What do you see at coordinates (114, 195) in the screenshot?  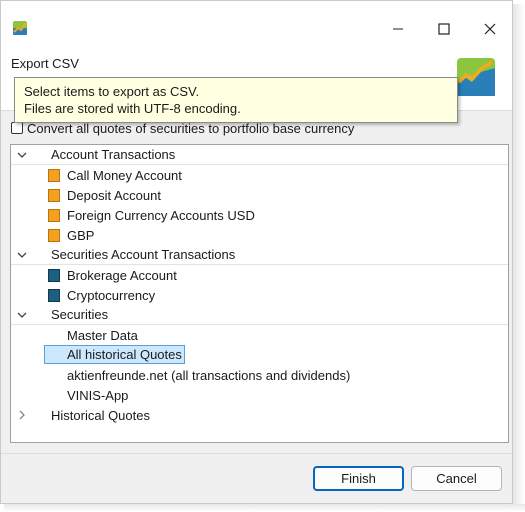 I see `tree-item-label: Deposit Account` at bounding box center [114, 195].